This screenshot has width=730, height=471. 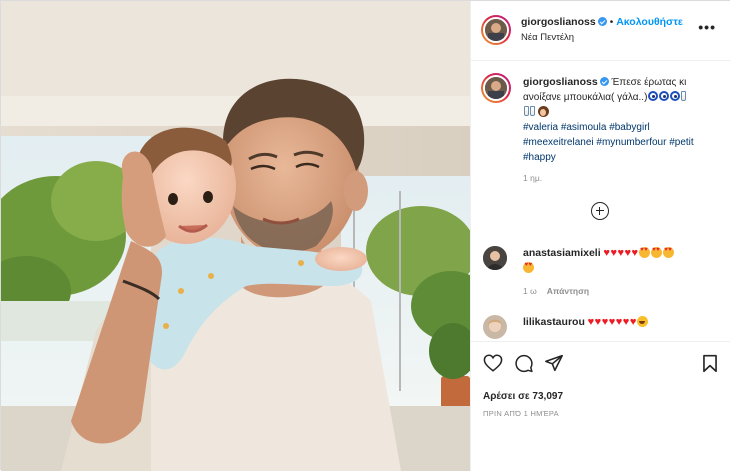 What do you see at coordinates (558, 142) in the screenshot?
I see `hashtag: #meexeitrelanei` at bounding box center [558, 142].